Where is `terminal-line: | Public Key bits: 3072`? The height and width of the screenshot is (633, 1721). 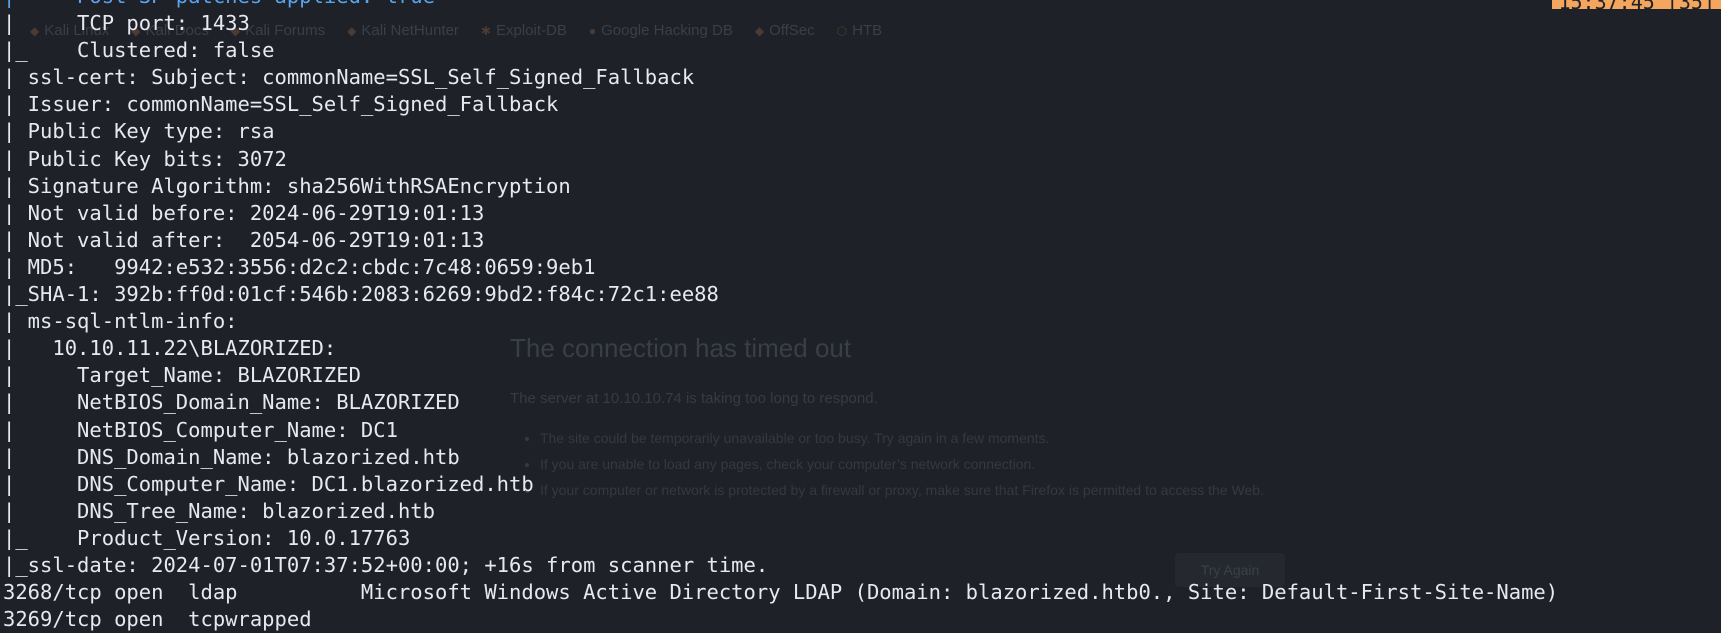
terminal-line: | Public Key bits: 3072 is located at coordinates (862, 159).